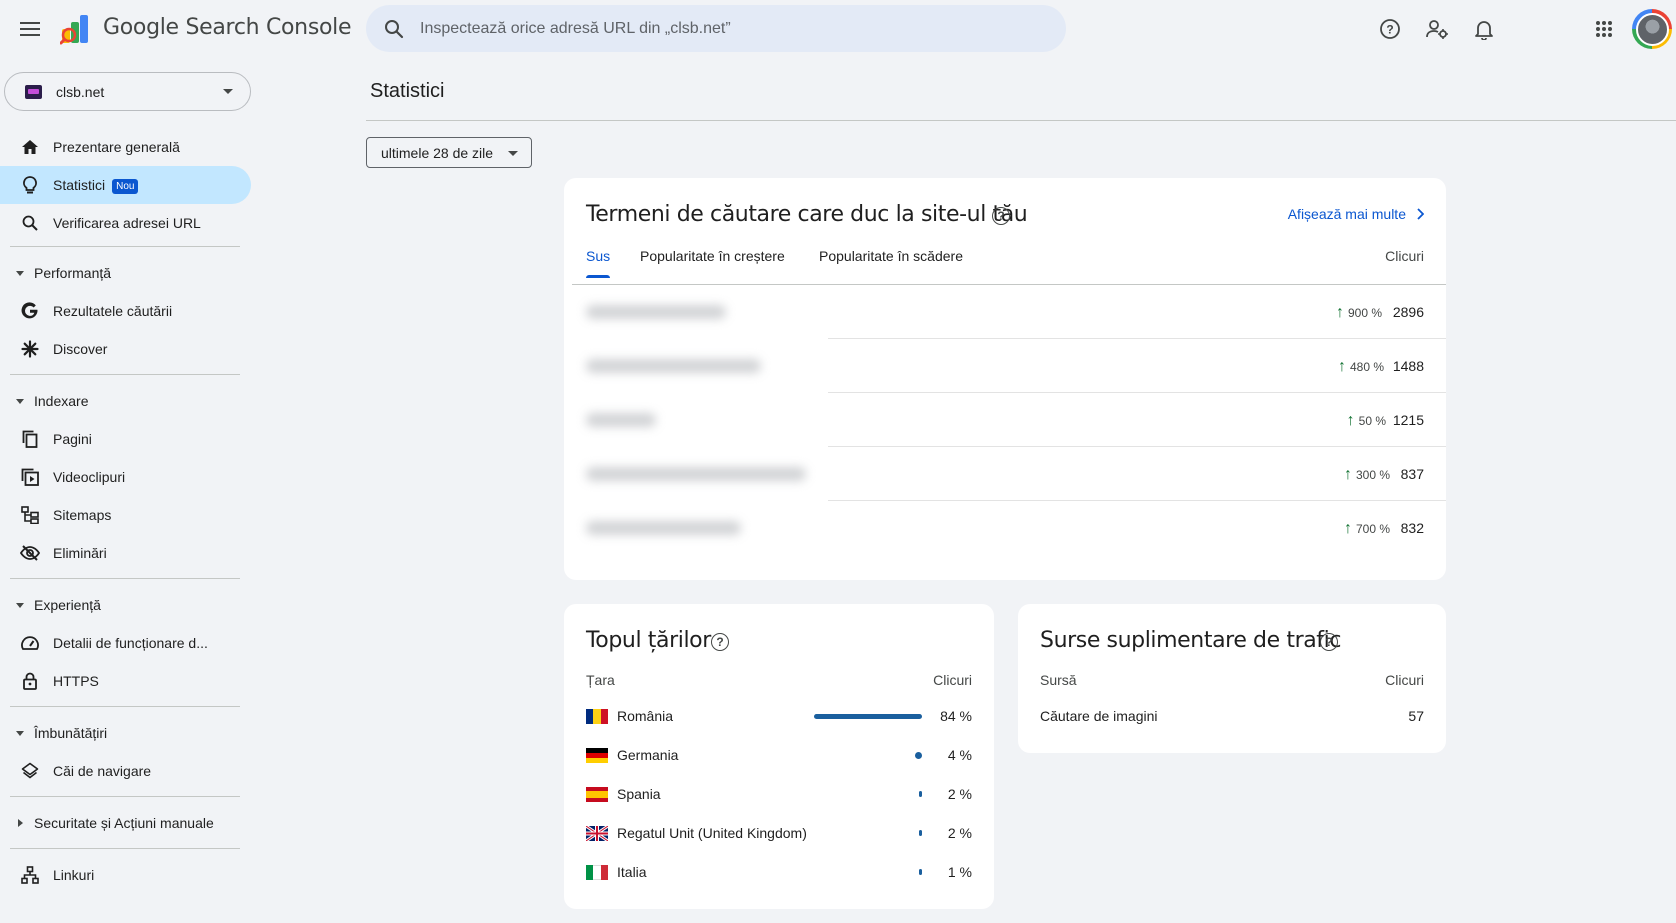 The image size is (1676, 923). What do you see at coordinates (125, 875) in the screenshot?
I see `sidebar-item-links: Linkuri` at bounding box center [125, 875].